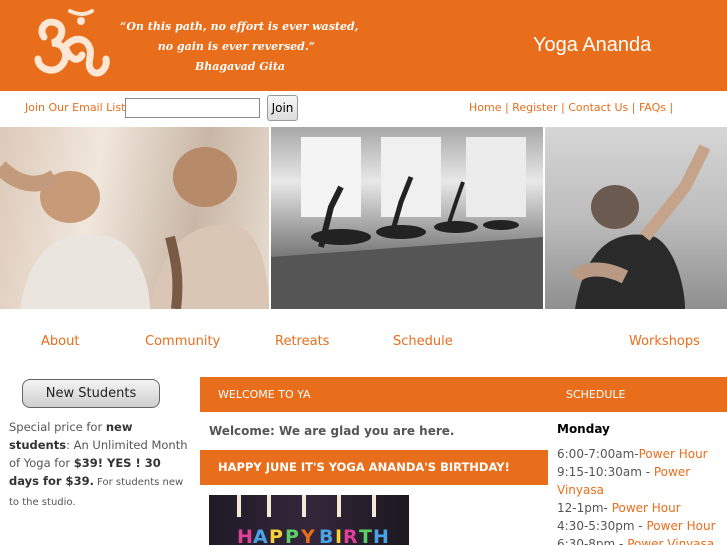 The height and width of the screenshot is (545, 727). Describe the element at coordinates (584, 508) in the screenshot. I see `schedule-time: 12-1pm-` at that location.